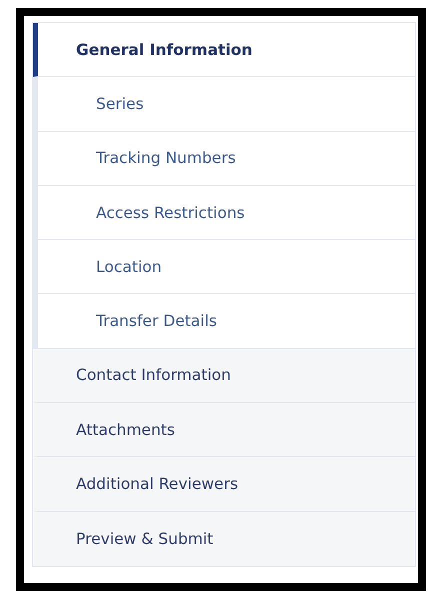 The height and width of the screenshot is (593, 433). Describe the element at coordinates (224, 539) in the screenshot. I see `nav-item: Preview & Submit` at that location.